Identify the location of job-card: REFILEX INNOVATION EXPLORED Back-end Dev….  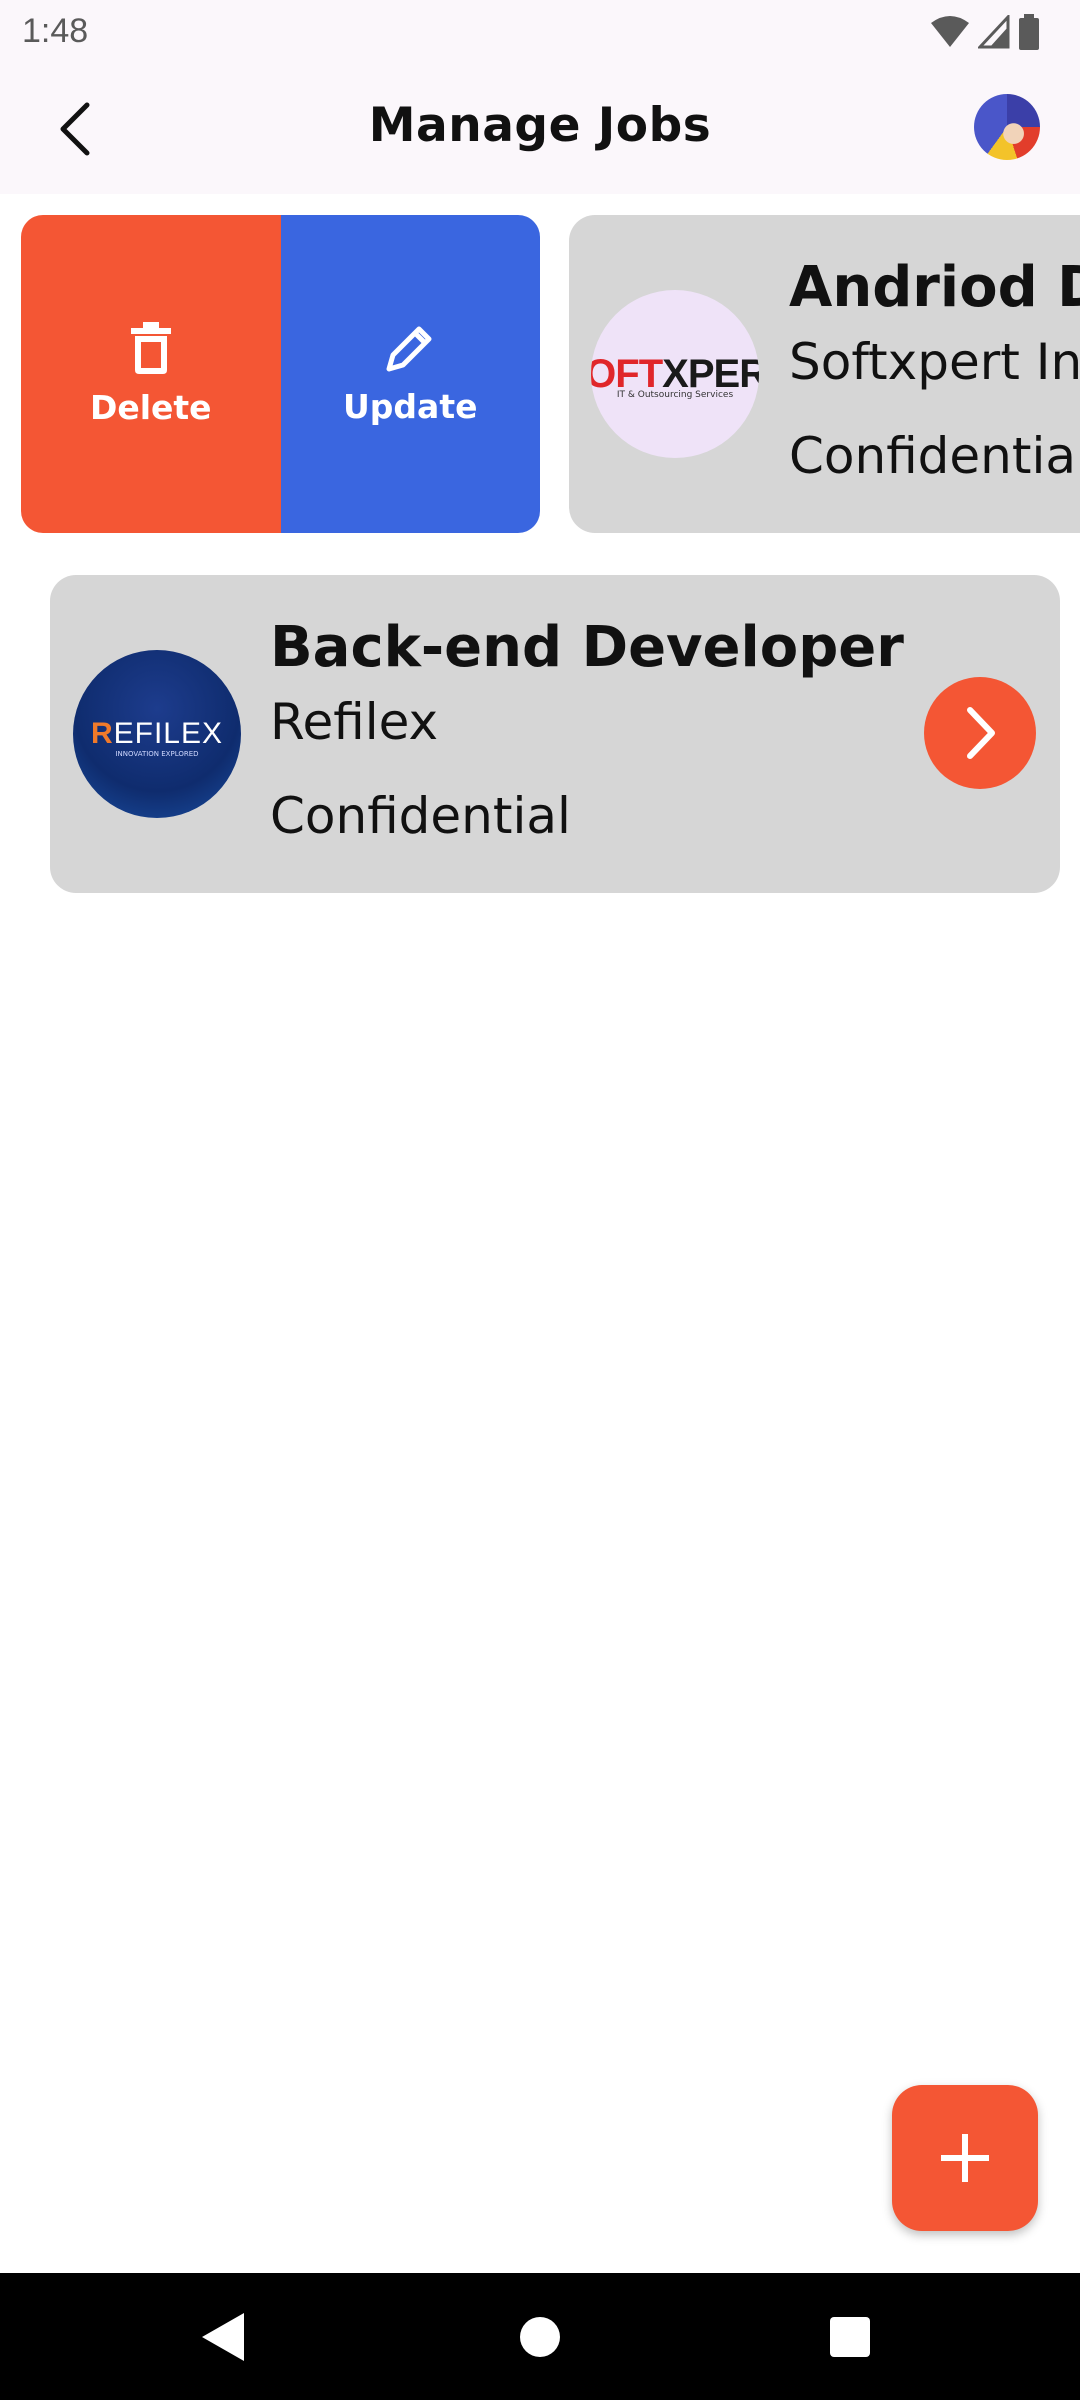
(555, 734).